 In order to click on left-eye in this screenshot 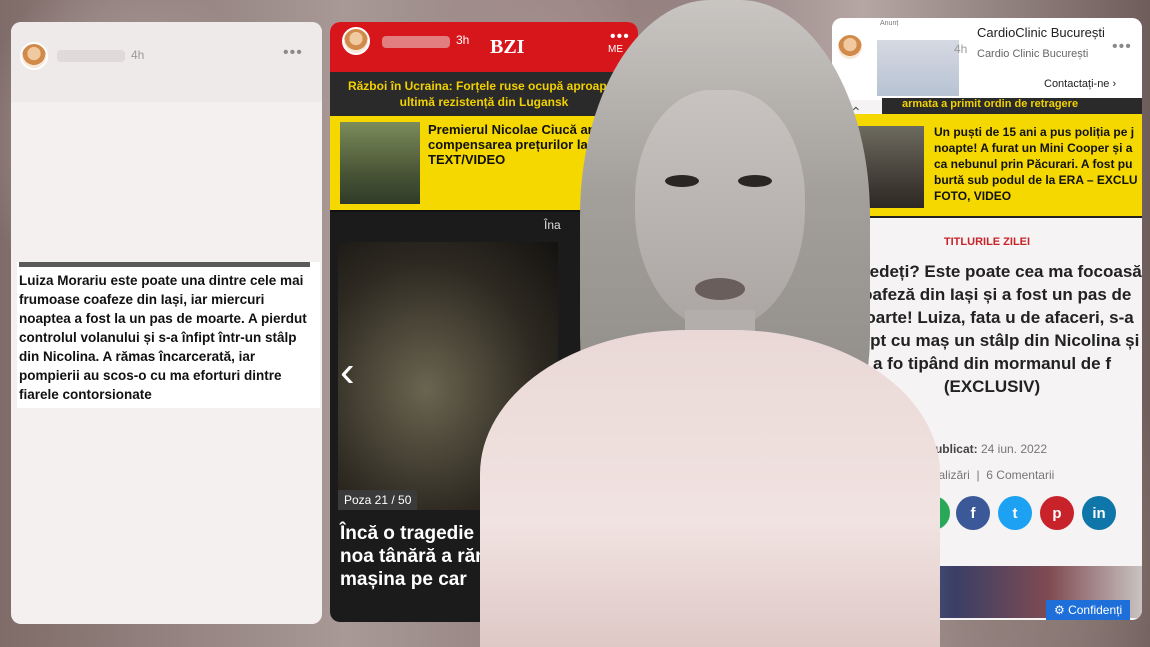, I will do `click(682, 181)`.